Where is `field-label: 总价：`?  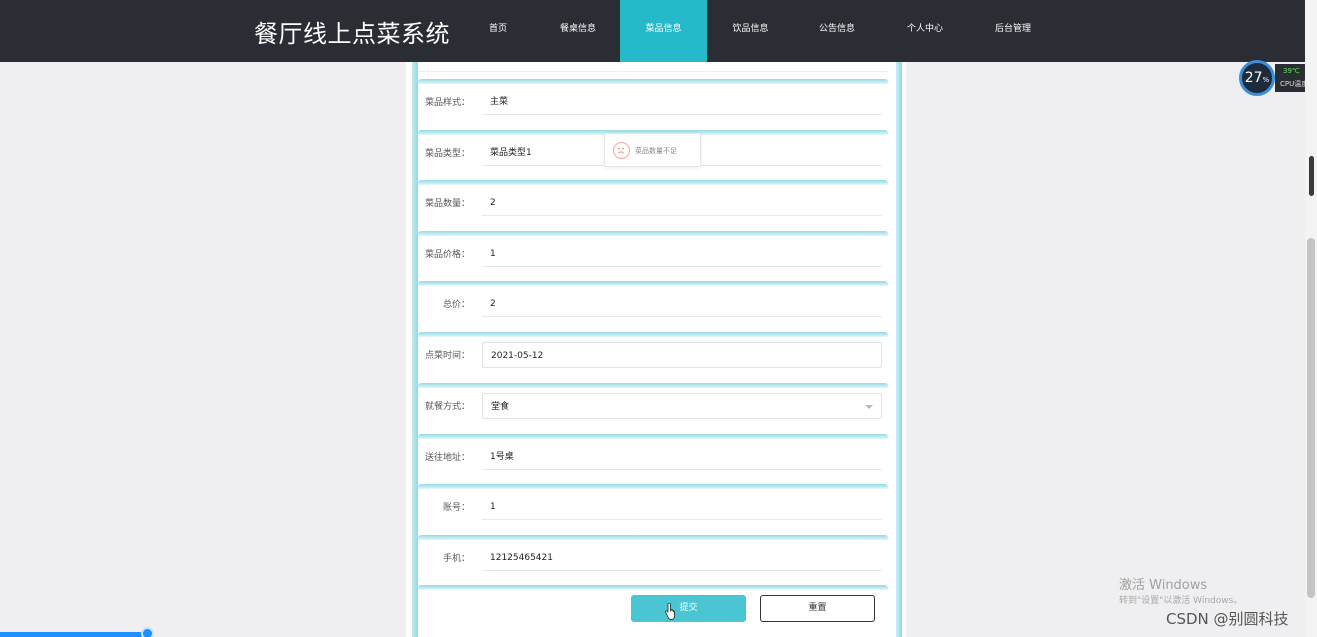
field-label: 总价： is located at coordinates (456, 305).